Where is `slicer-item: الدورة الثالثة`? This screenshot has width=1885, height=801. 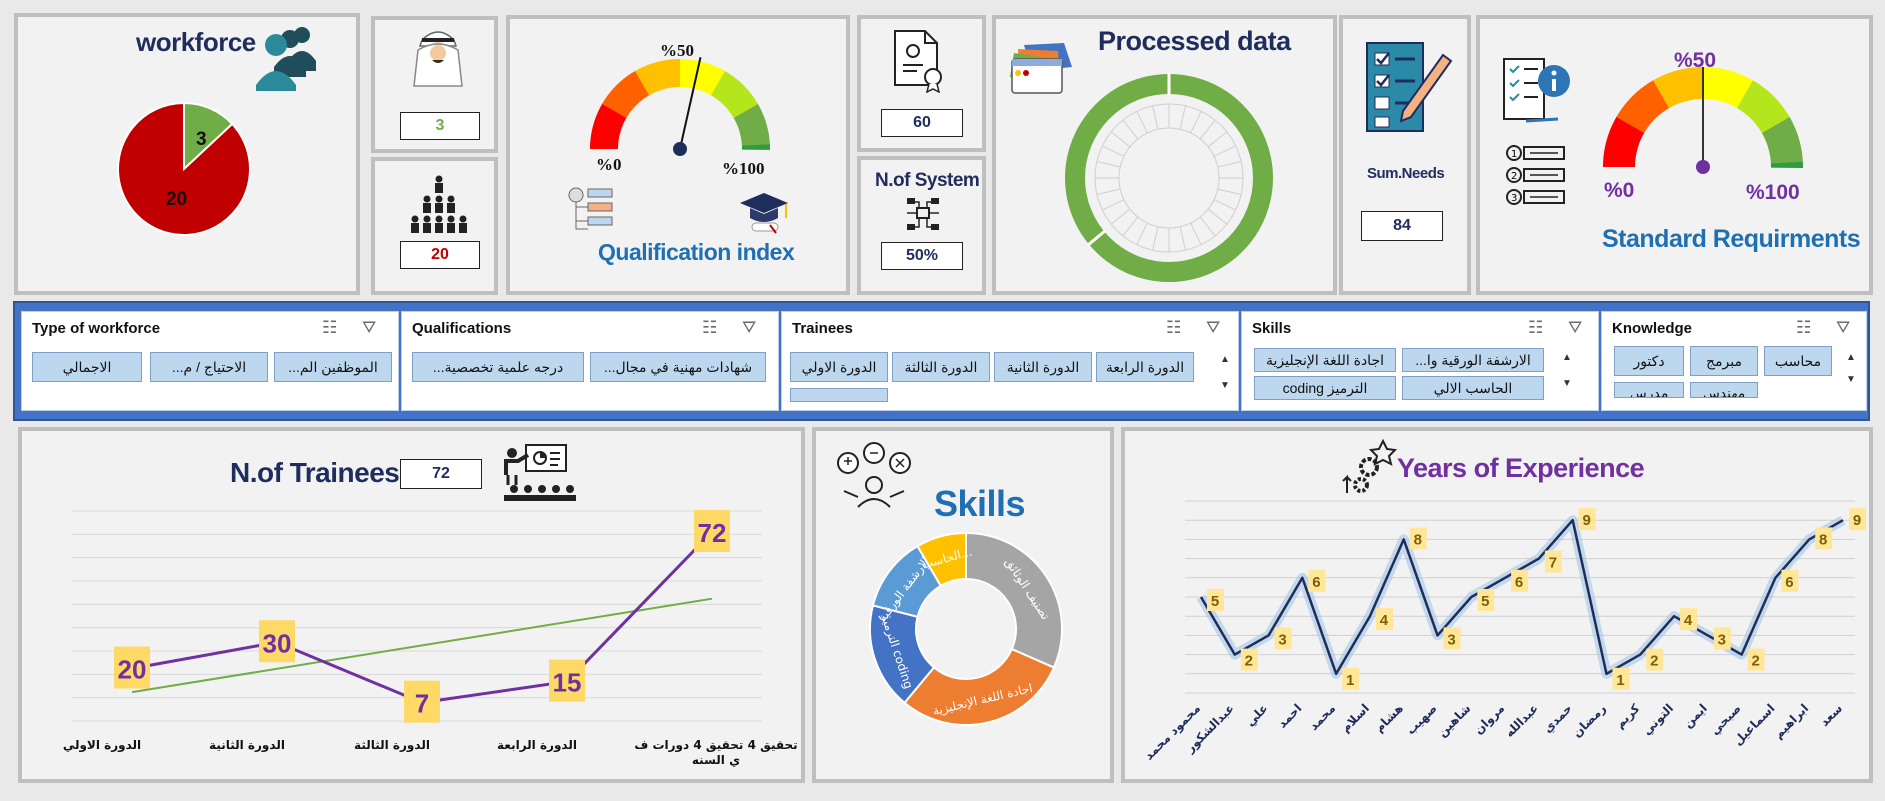 slicer-item: الدورة الثالثة is located at coordinates (941, 367).